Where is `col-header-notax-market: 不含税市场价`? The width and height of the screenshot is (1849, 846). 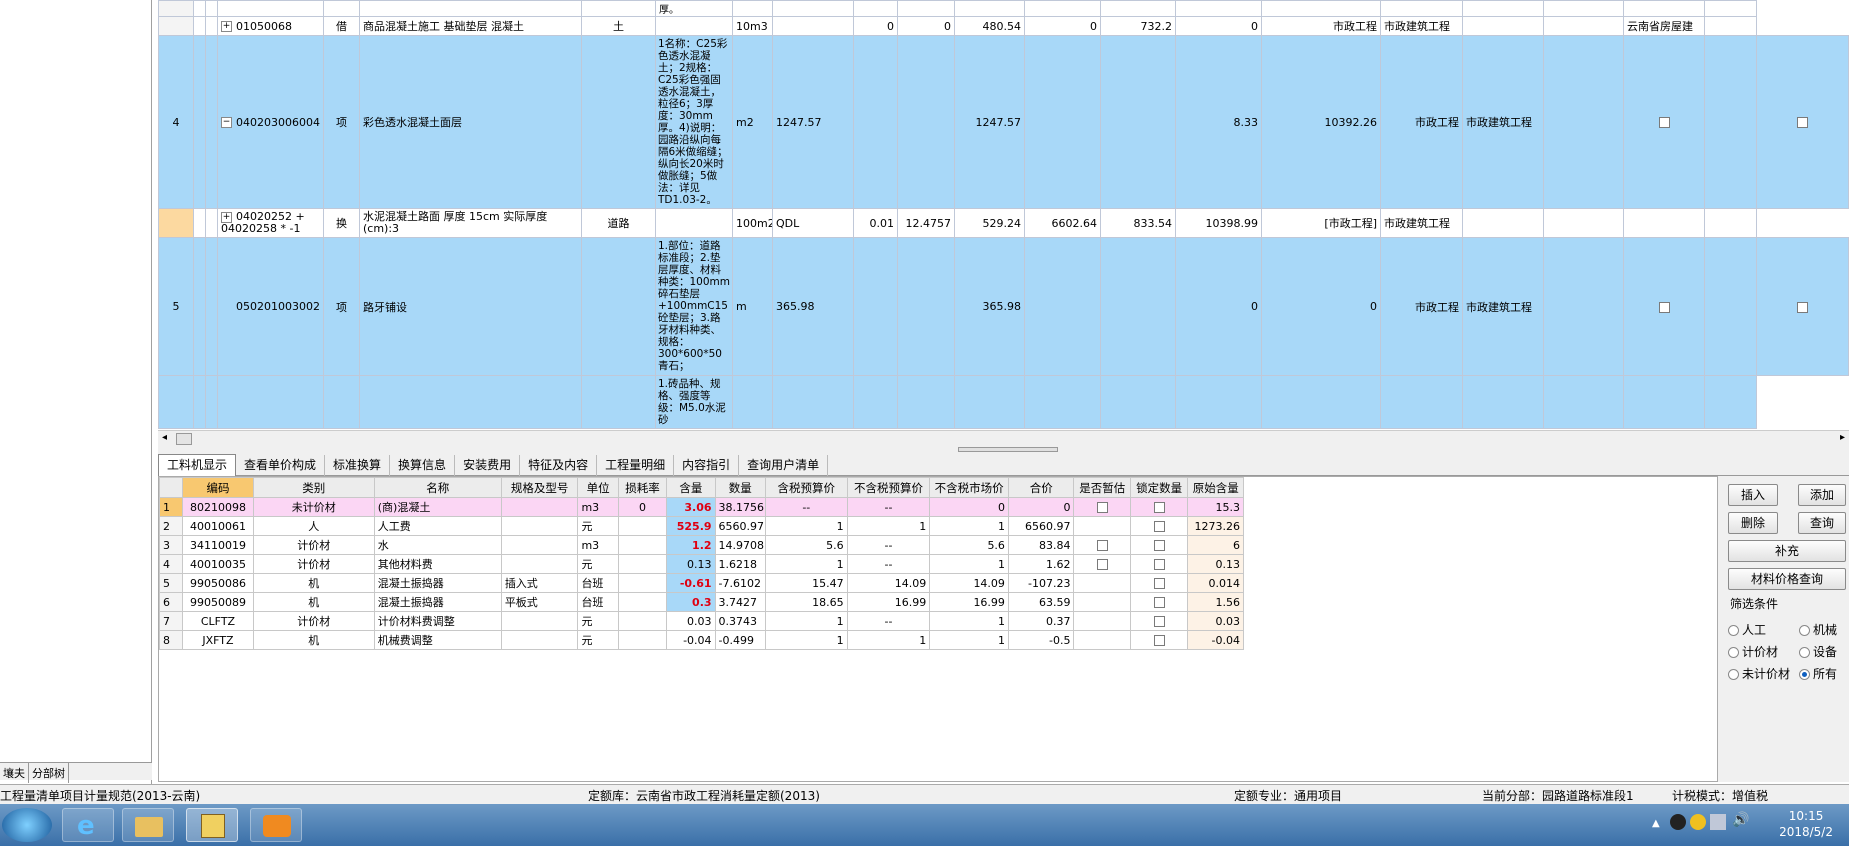 col-header-notax-market: 不含税市场价 is located at coordinates (969, 487).